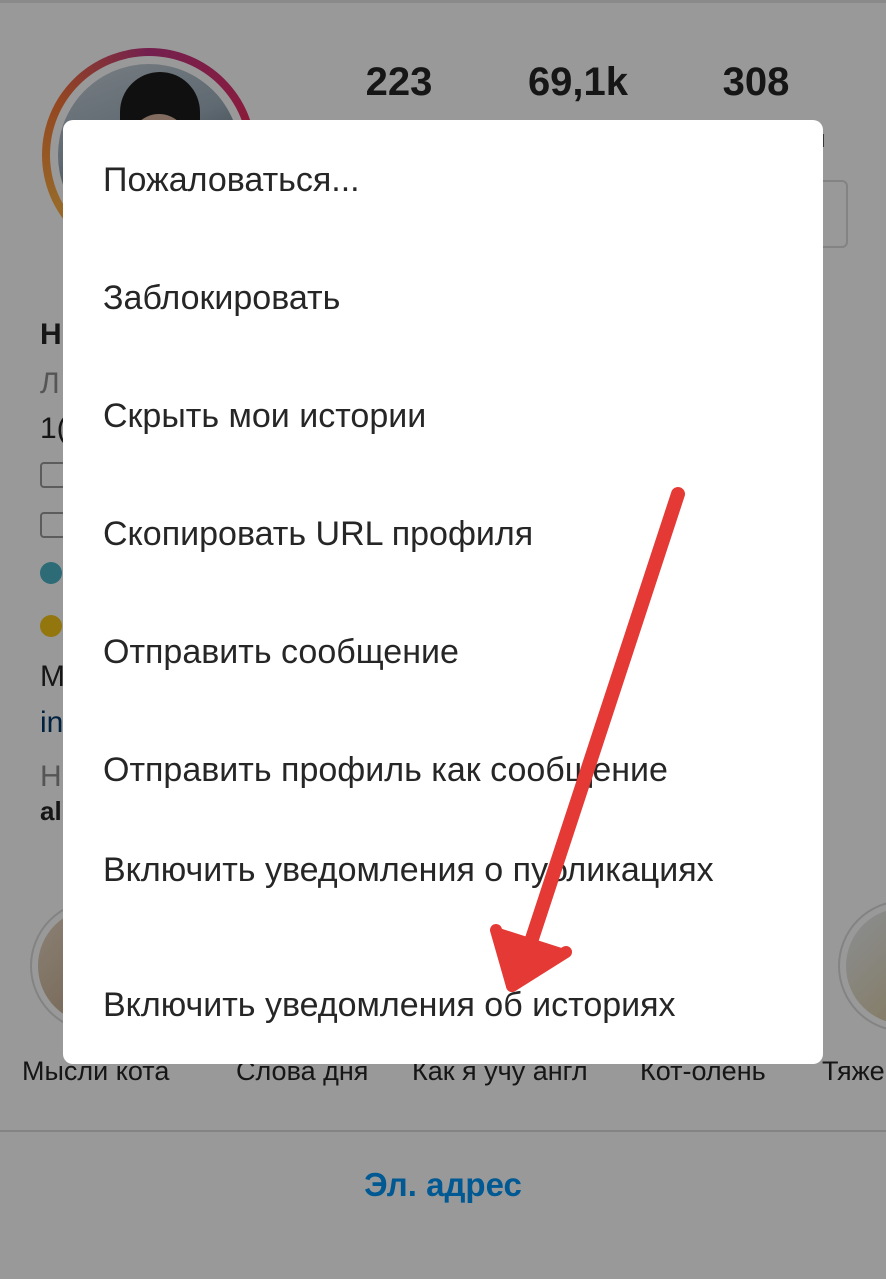 The image size is (886, 1279). I want to click on menu-item-block: Заблокировать, so click(453, 298).